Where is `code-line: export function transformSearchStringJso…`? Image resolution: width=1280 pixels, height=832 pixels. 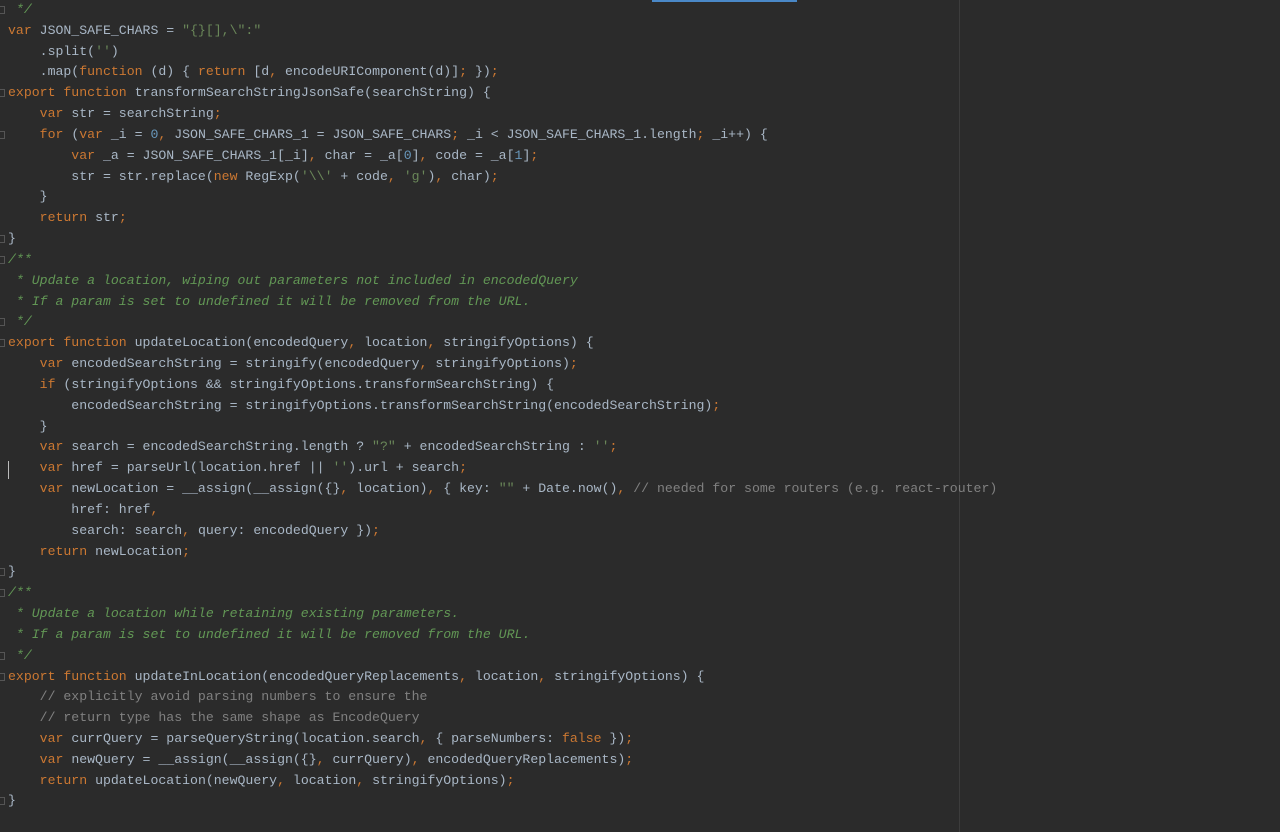 code-line: export function transformSearchStringJso… is located at coordinates (498, 93).